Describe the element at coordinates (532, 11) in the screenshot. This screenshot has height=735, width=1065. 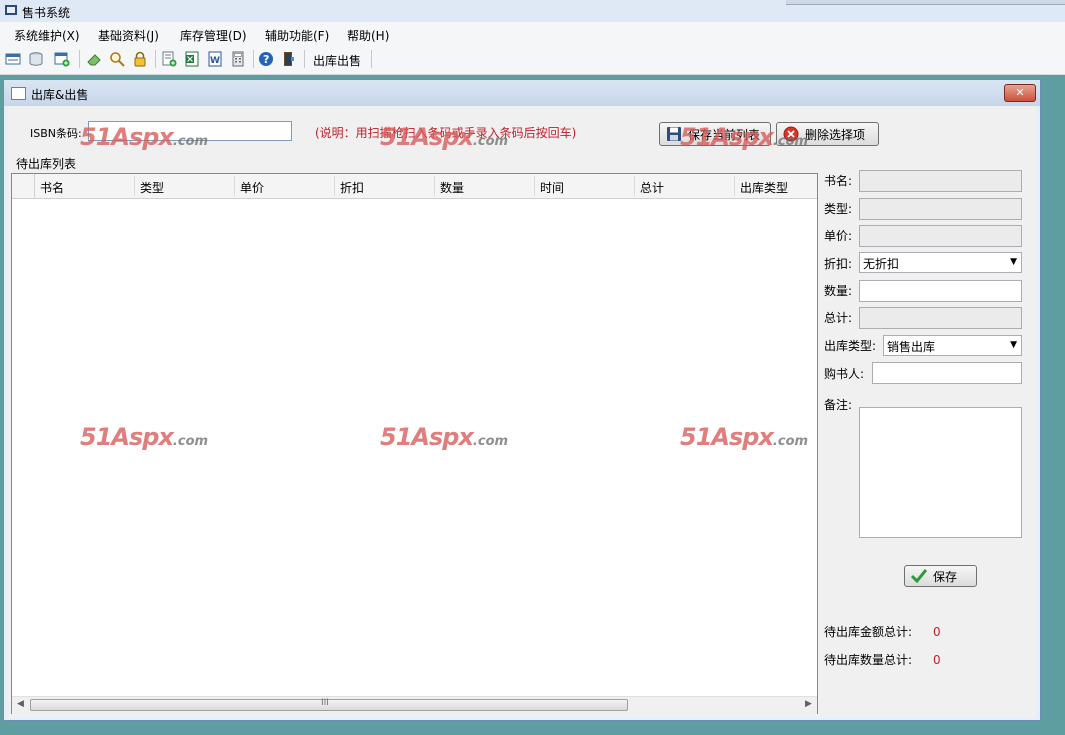
I see `app-titlebar: 售书系统` at that location.